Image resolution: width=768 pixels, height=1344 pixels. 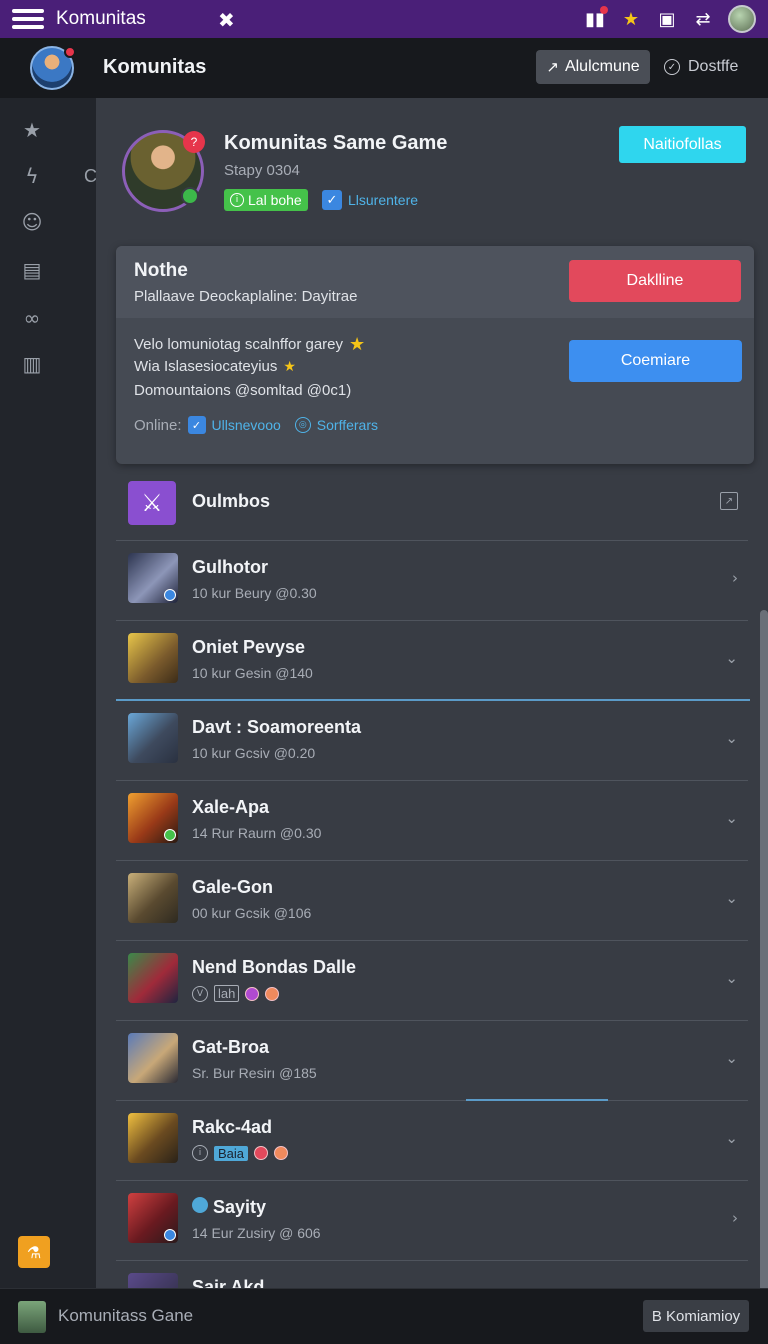 What do you see at coordinates (249, 647) in the screenshot?
I see `item-name: Oniet Pevyse` at bounding box center [249, 647].